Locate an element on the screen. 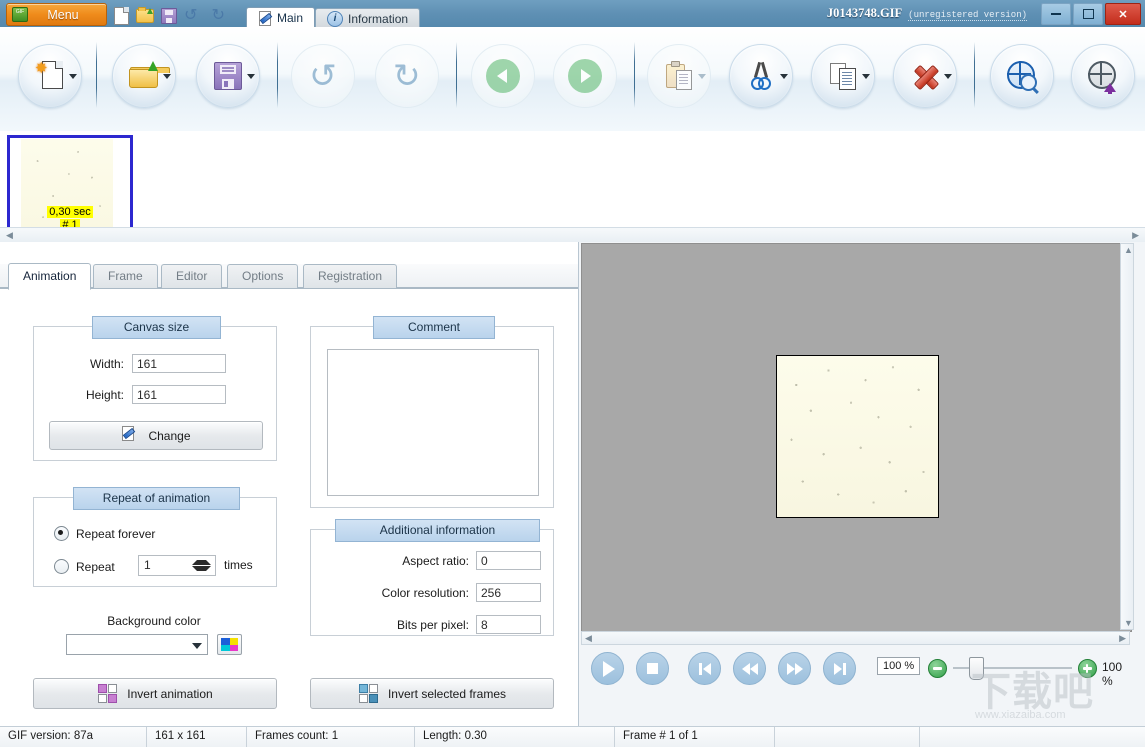  background-color-combo is located at coordinates (137, 644).